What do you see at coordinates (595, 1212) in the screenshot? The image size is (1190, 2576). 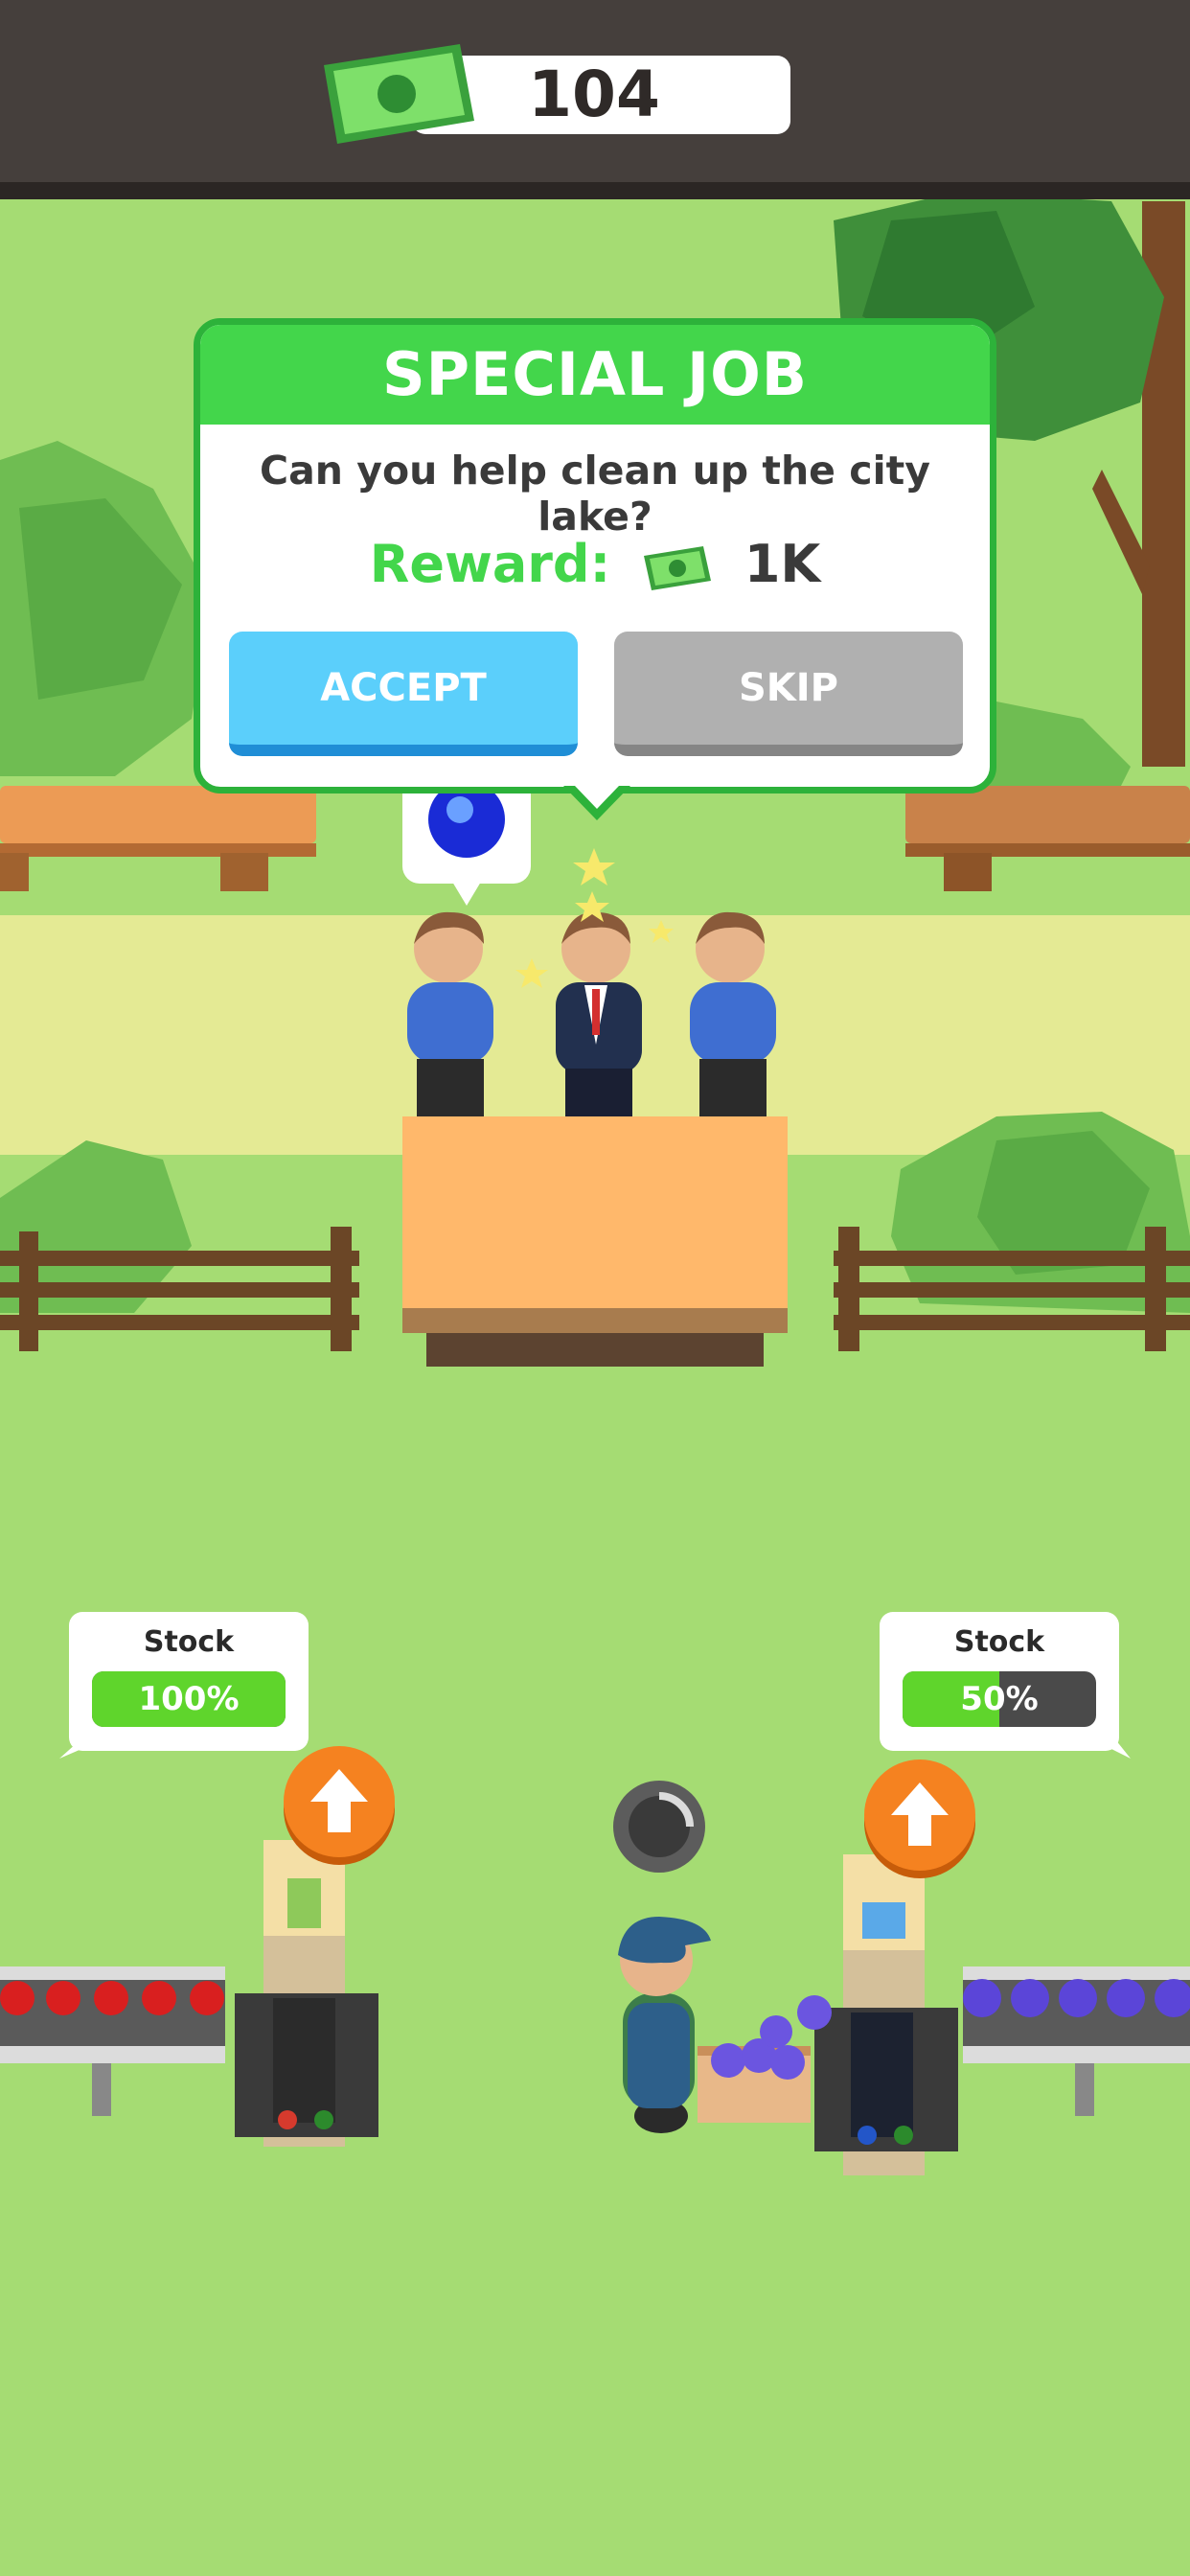 I see `counter-table` at bounding box center [595, 1212].